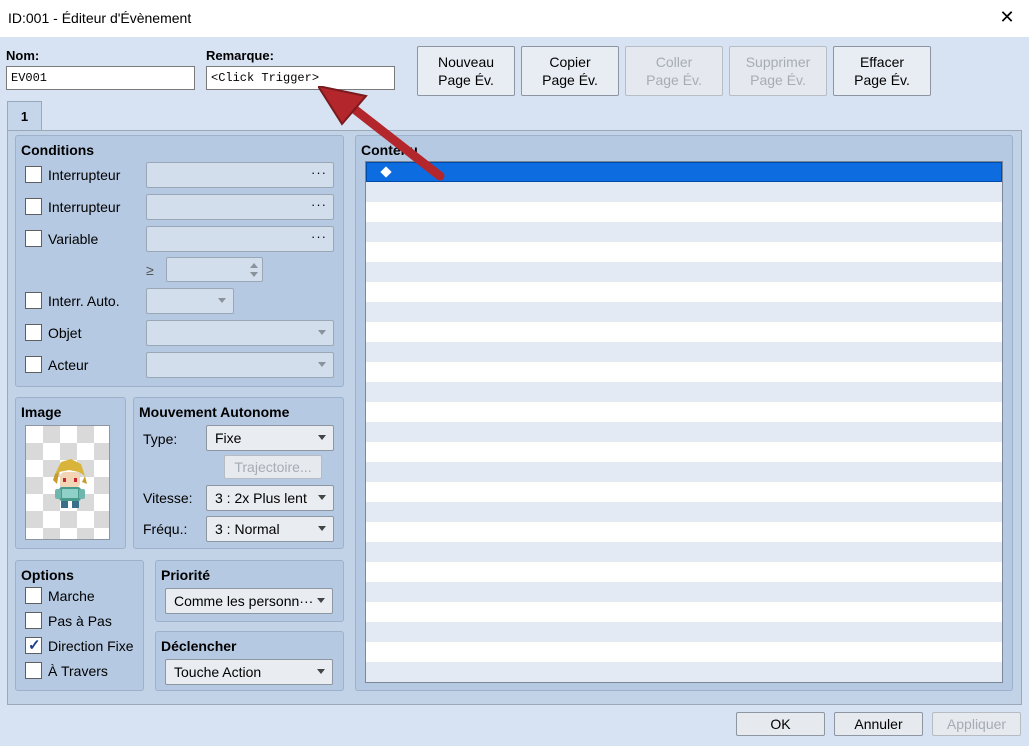 Image resolution: width=1029 pixels, height=746 pixels. I want to click on movement-type-select: Fixe, so click(270, 438).